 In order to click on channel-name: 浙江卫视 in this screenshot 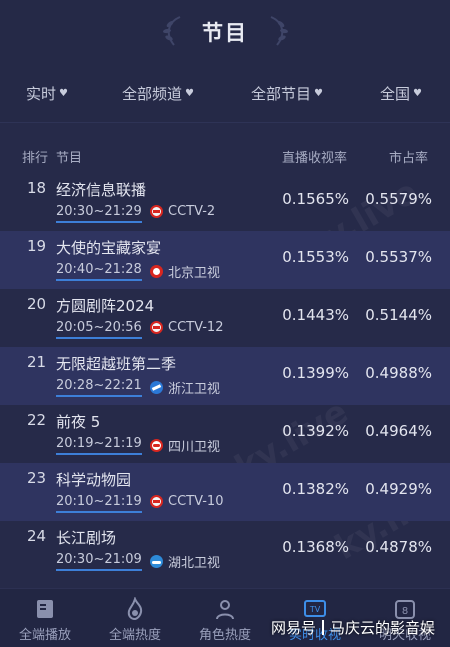, I will do `click(194, 389)`.